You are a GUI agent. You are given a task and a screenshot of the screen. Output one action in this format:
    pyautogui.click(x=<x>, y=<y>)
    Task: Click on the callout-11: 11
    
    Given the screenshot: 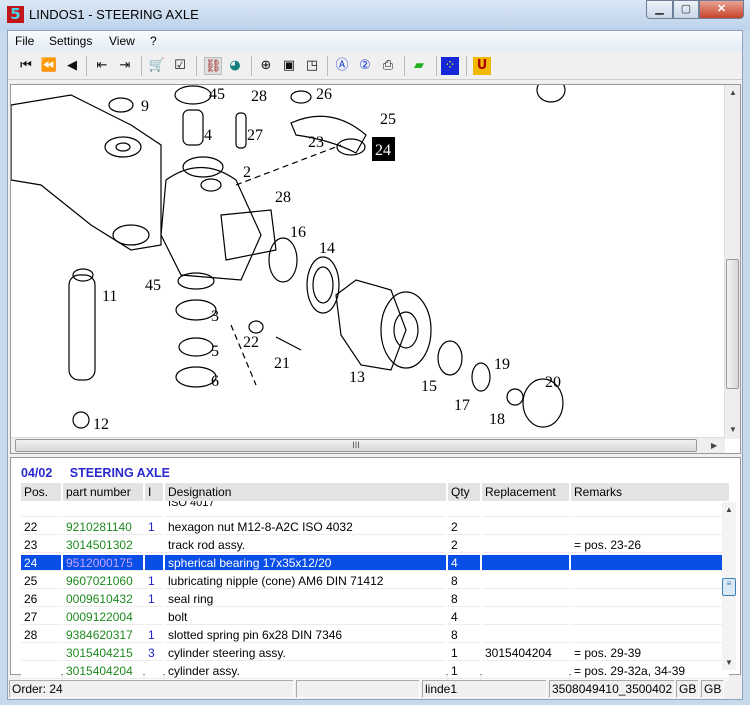 What is the action you would take?
    pyautogui.click(x=109, y=296)
    